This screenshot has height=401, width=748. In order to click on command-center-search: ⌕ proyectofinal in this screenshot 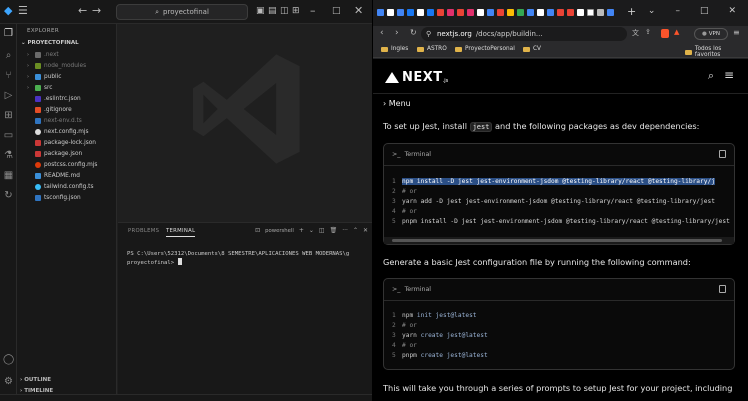, I will do `click(182, 12)`.